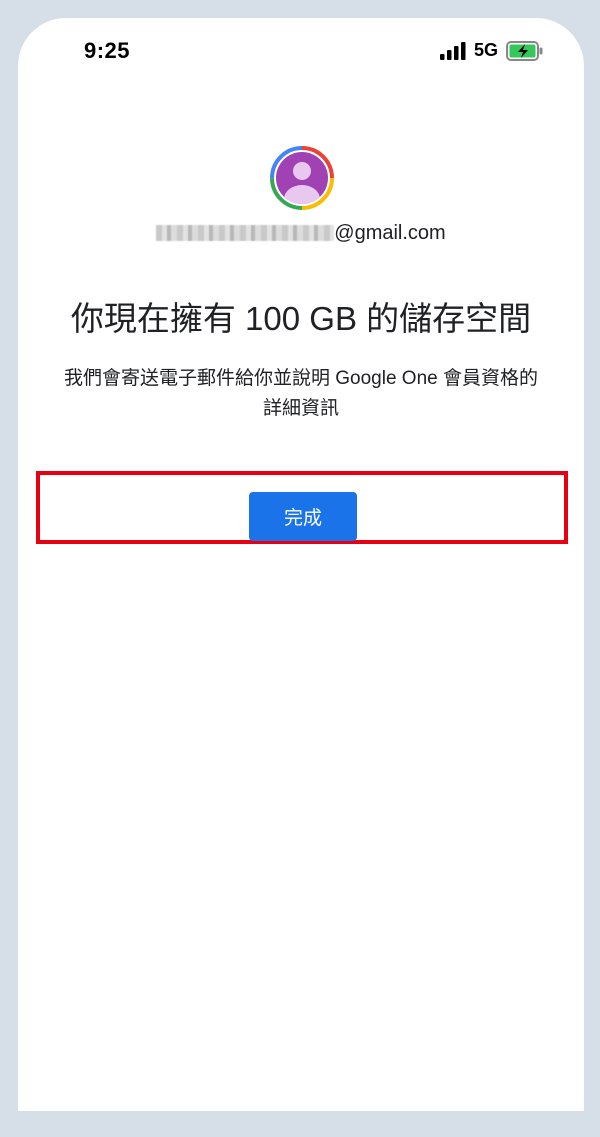 The width and height of the screenshot is (600, 1137). I want to click on status-time: 9:25, so click(107, 50).